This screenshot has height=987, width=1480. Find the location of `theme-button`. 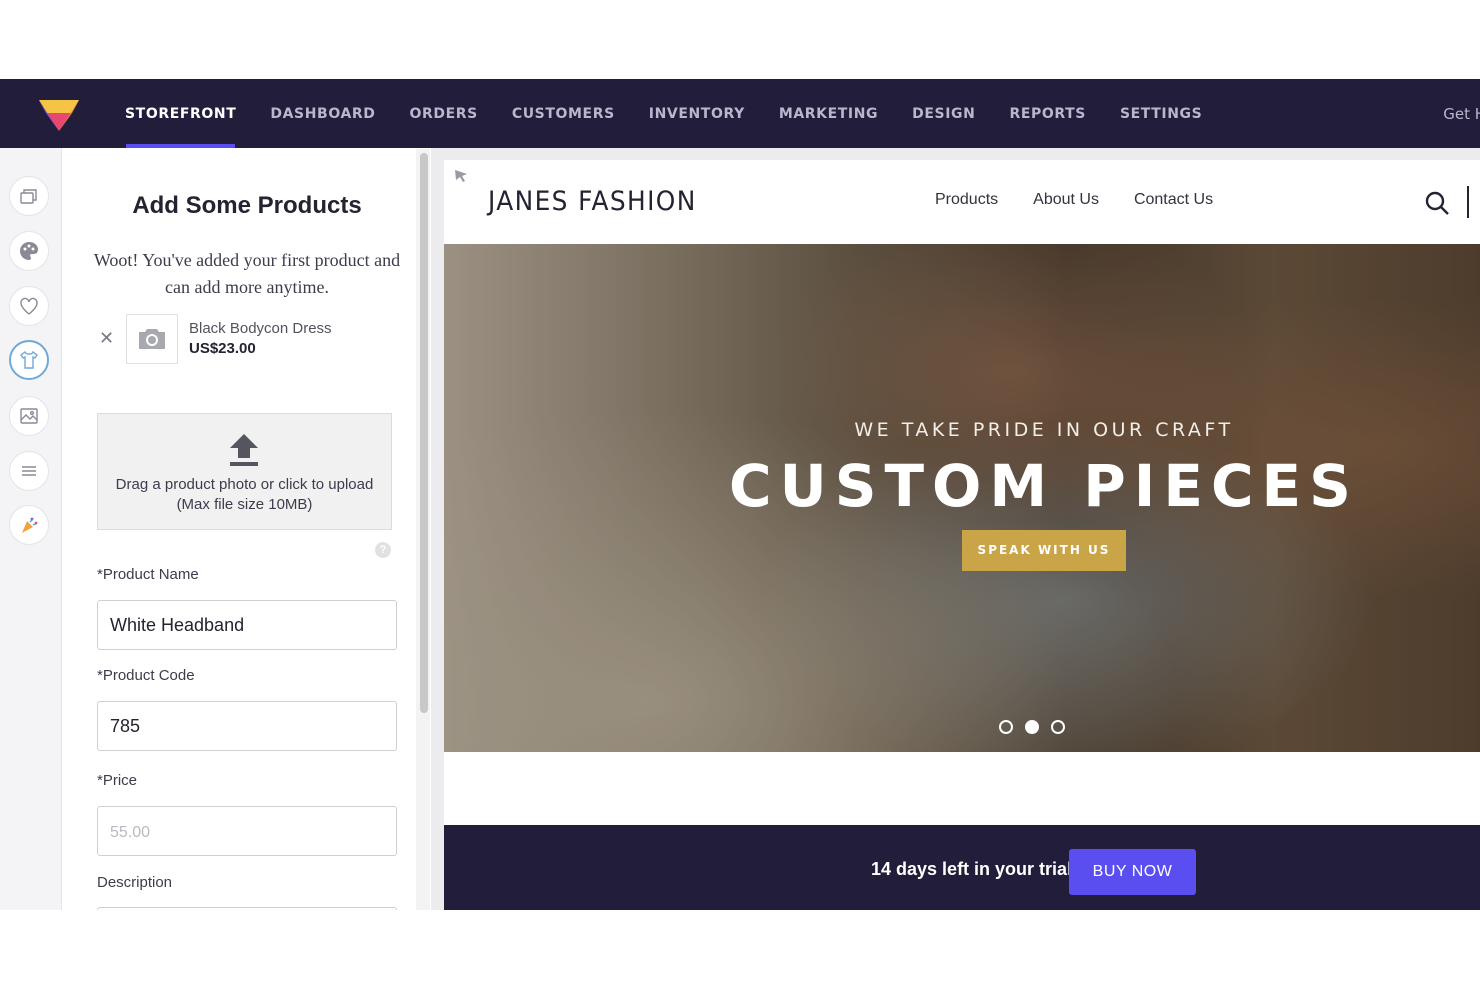

theme-button is located at coordinates (29, 251).